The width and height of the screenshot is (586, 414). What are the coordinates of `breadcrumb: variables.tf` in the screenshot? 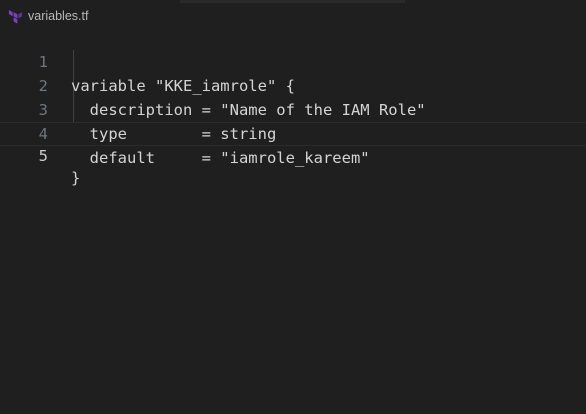 It's located at (48, 16).